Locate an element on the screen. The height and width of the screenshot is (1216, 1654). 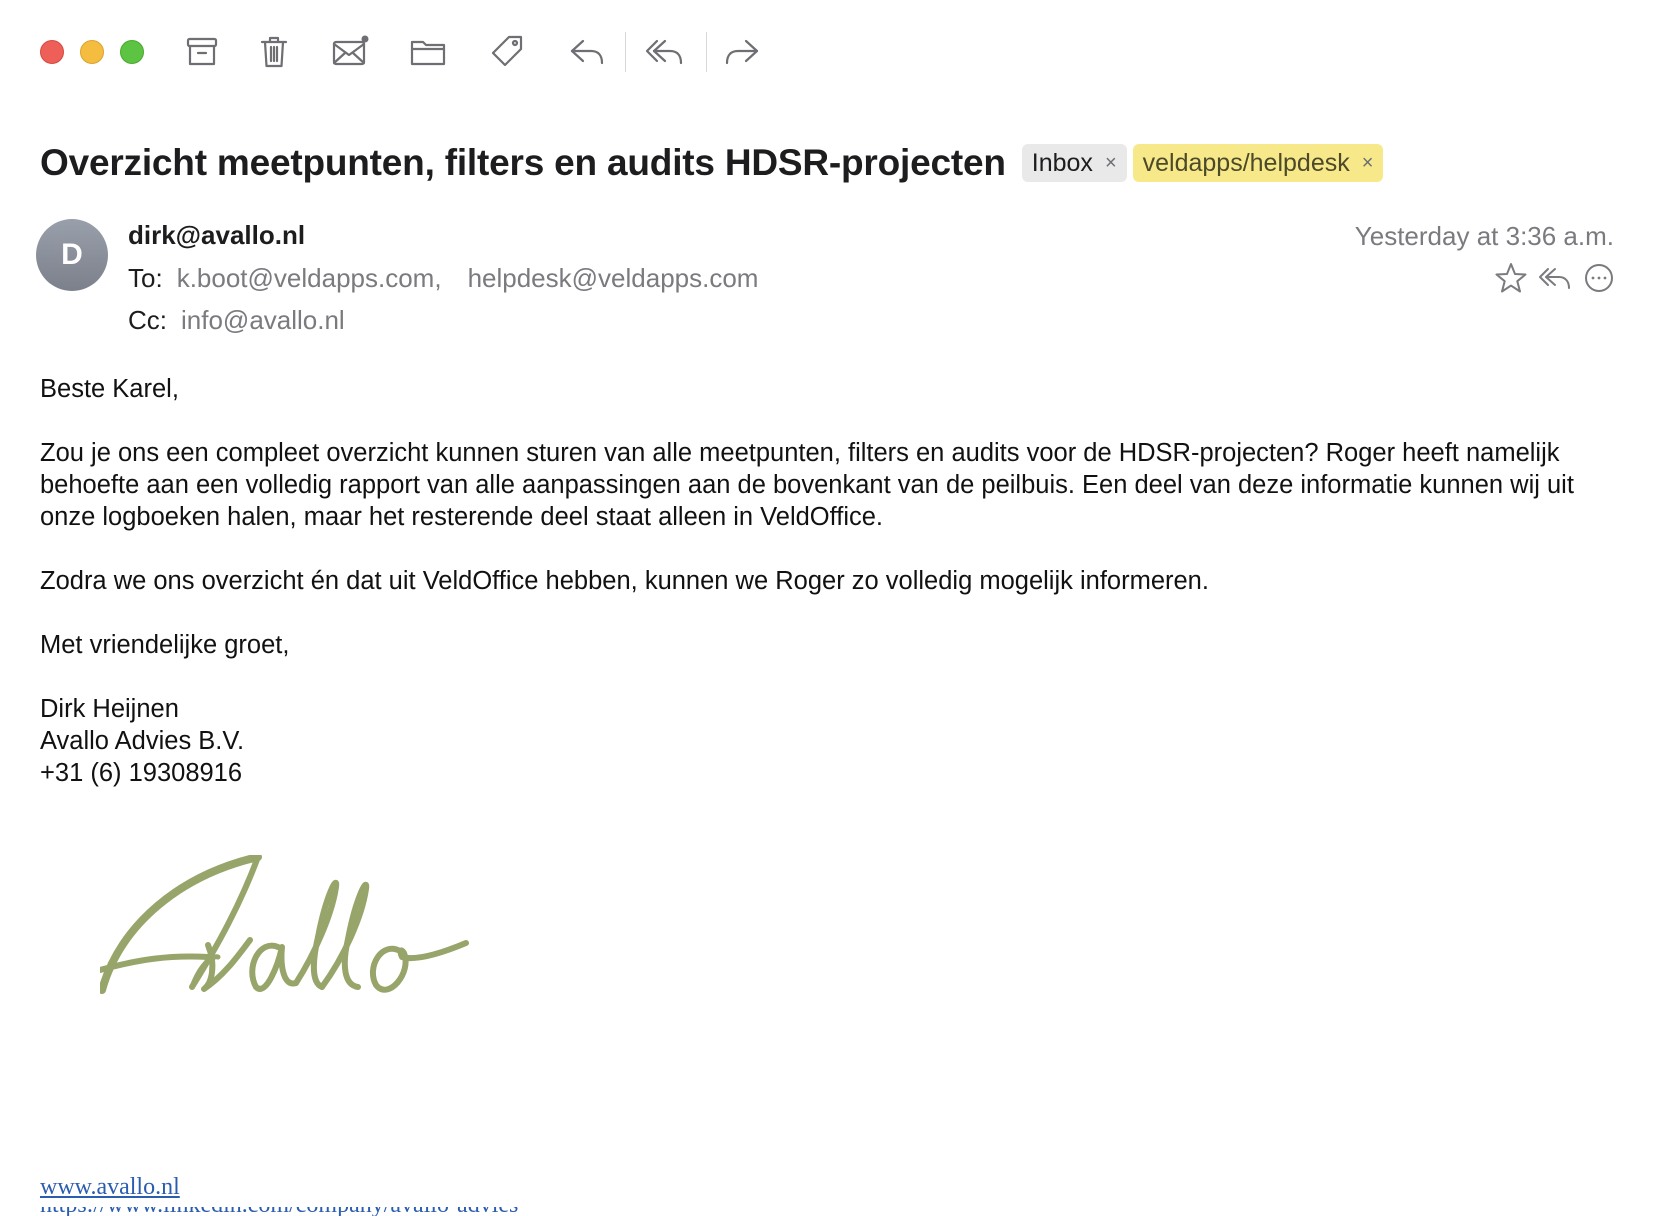
greeting: Beste Karel, is located at coordinates (109, 389).